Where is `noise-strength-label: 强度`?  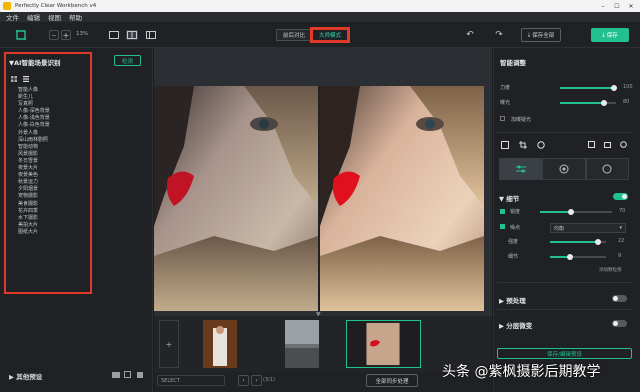 noise-strength-label: 强度 is located at coordinates (513, 242).